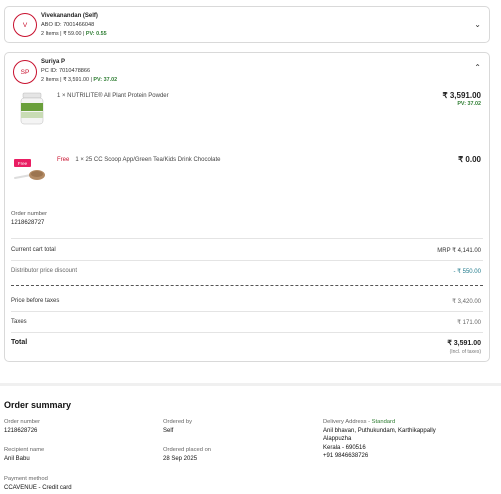 This screenshot has width=501, height=494. What do you see at coordinates (466, 302) in the screenshot?
I see `before-taxes-value: ₹ 3,420.00` at bounding box center [466, 302].